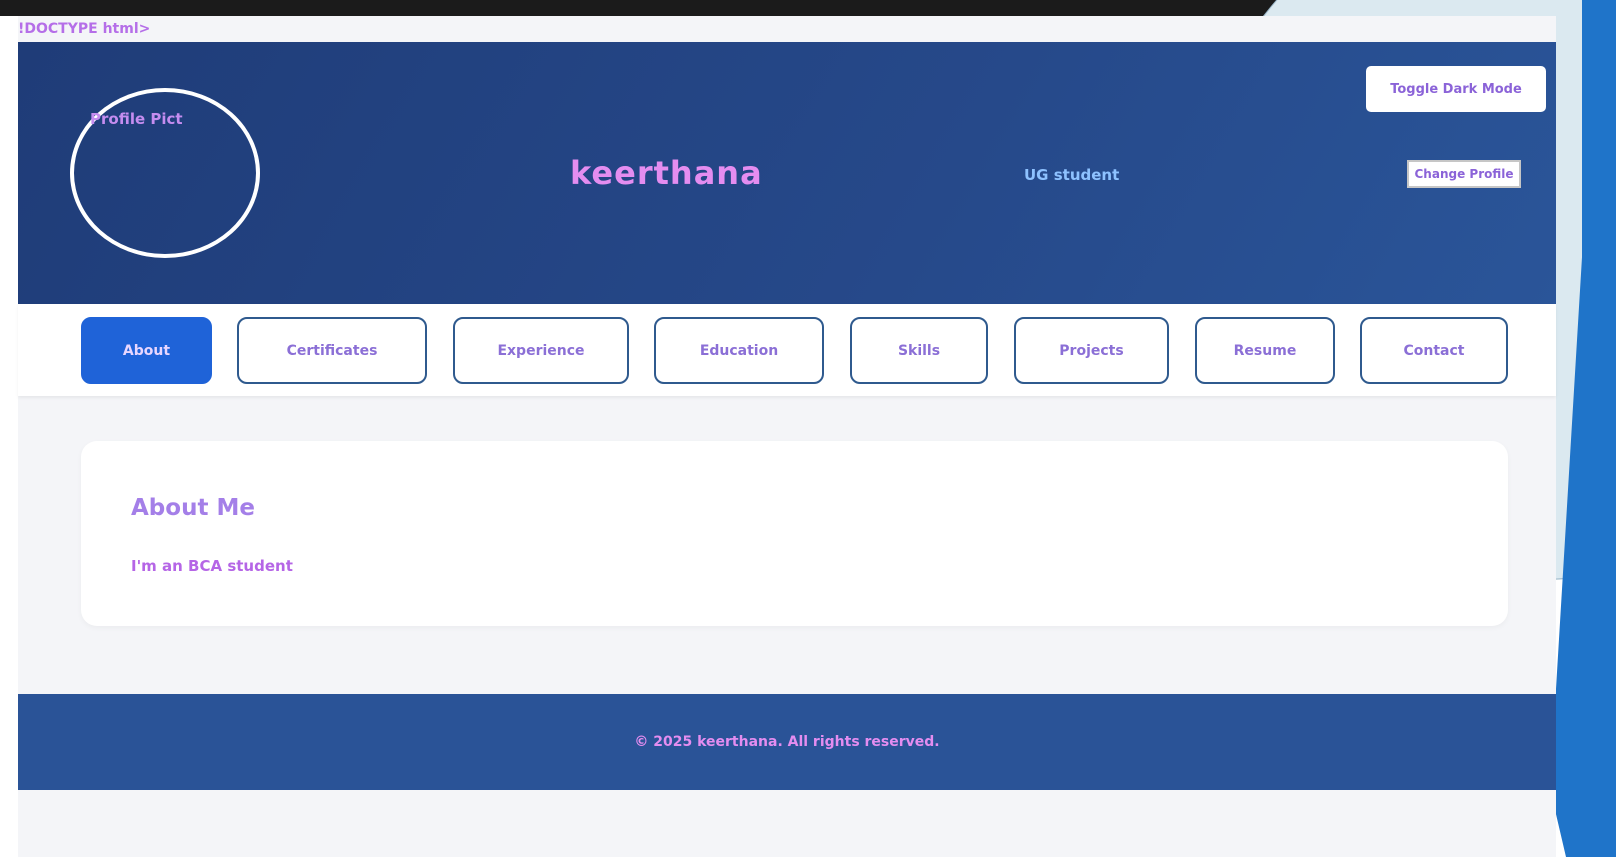 The height and width of the screenshot is (857, 1616). I want to click on about-text: I'm an BCA student, so click(212, 566).